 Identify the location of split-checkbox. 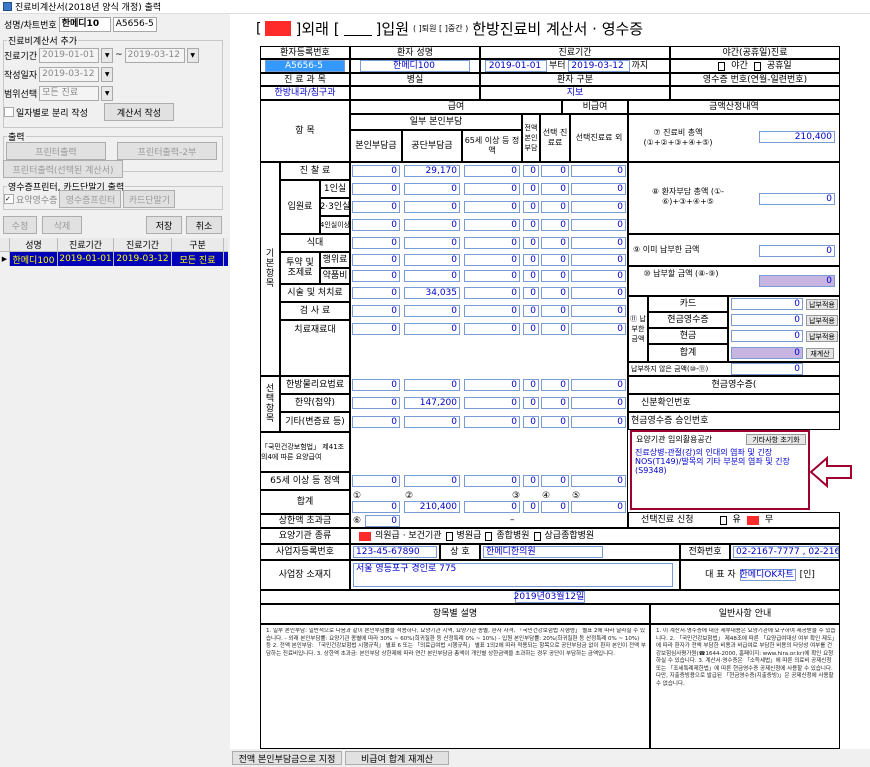
(9, 112).